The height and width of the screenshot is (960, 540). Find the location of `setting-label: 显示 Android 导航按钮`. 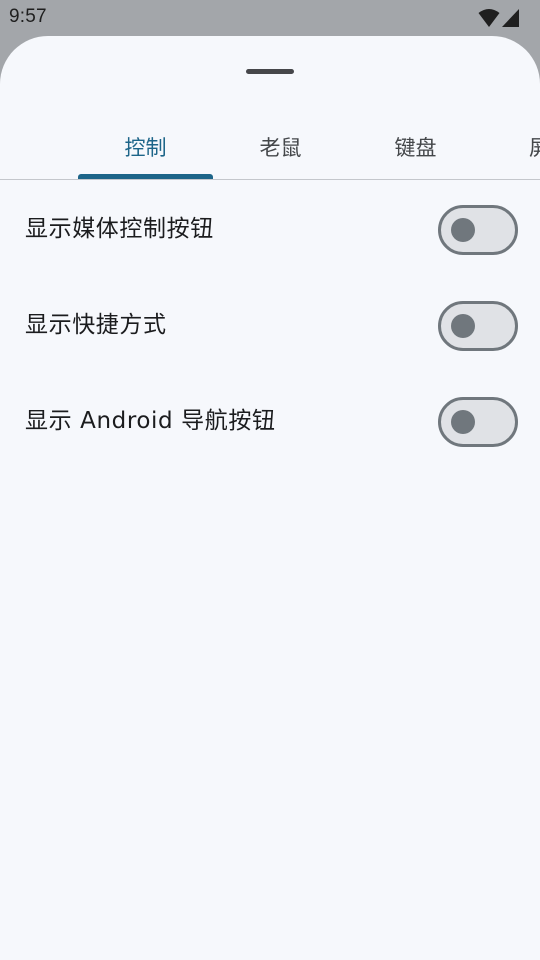

setting-label: 显示 Android 导航按钮 is located at coordinates (150, 421).